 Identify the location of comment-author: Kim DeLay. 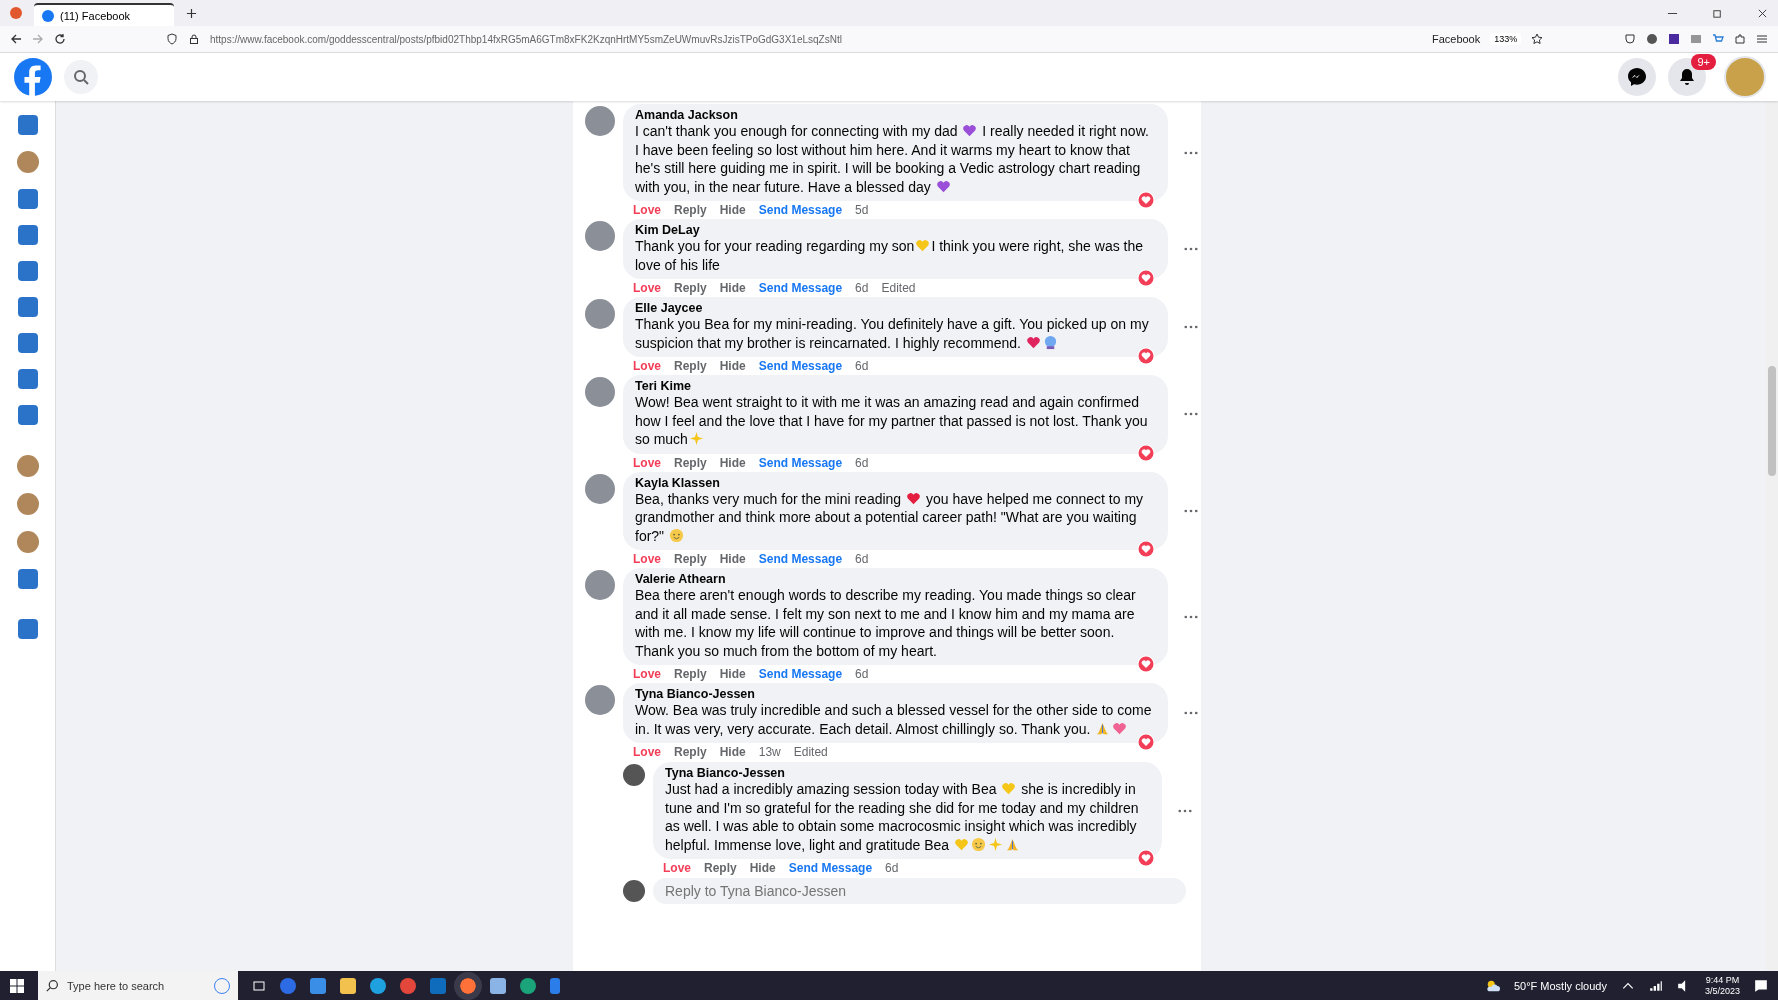
(895, 230).